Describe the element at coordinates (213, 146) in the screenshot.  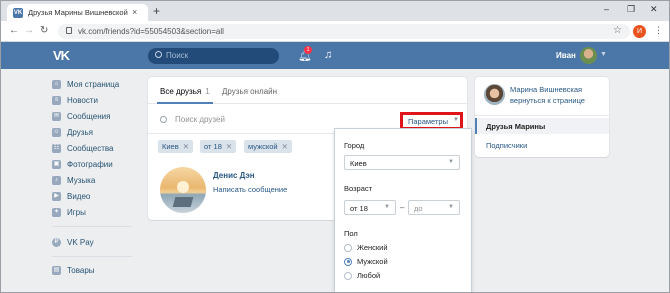
I see `filter-chip-label: от 18` at that location.